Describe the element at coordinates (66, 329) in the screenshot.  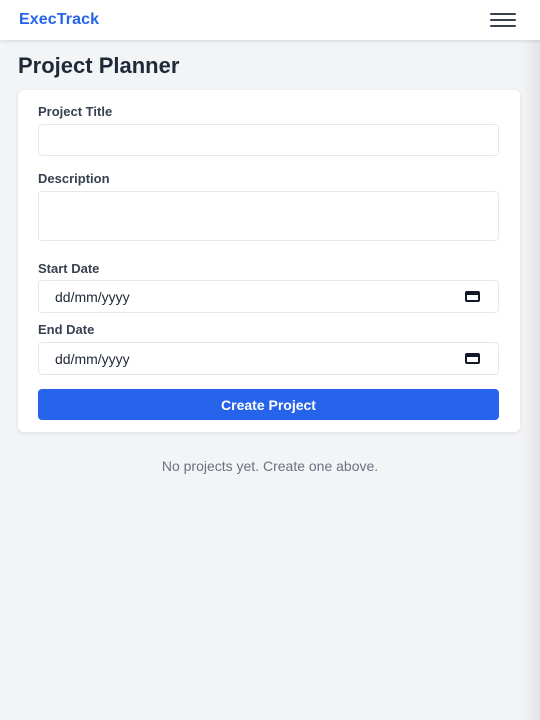
I see `end-date-label: End Date` at that location.